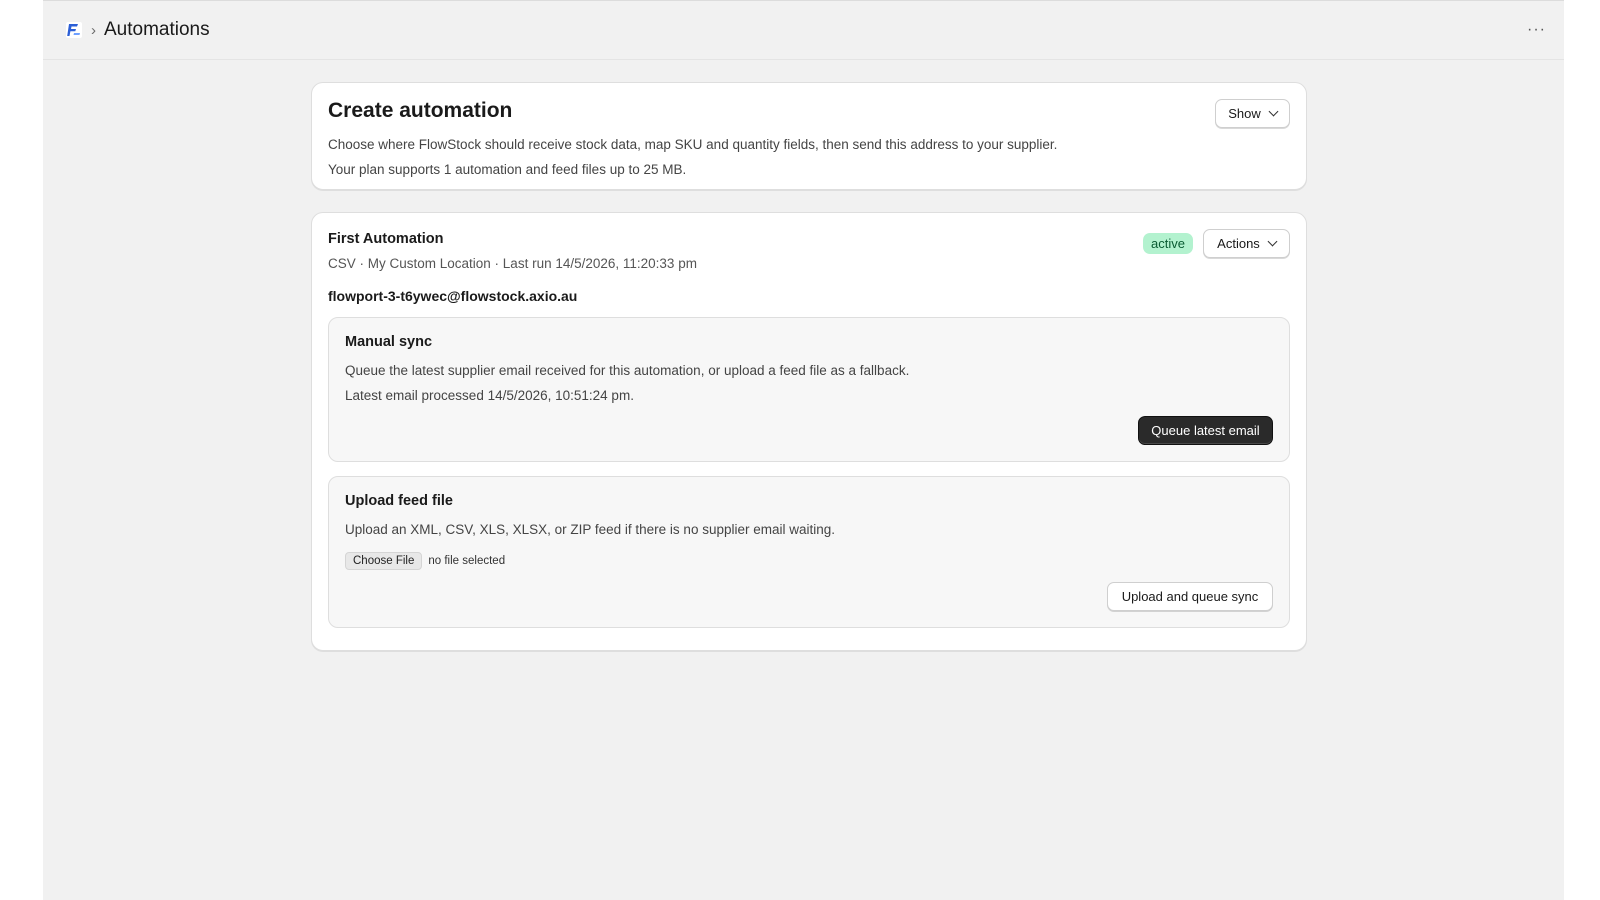 The width and height of the screenshot is (1600, 900). I want to click on file-input: Choose File no file selected, so click(809, 561).